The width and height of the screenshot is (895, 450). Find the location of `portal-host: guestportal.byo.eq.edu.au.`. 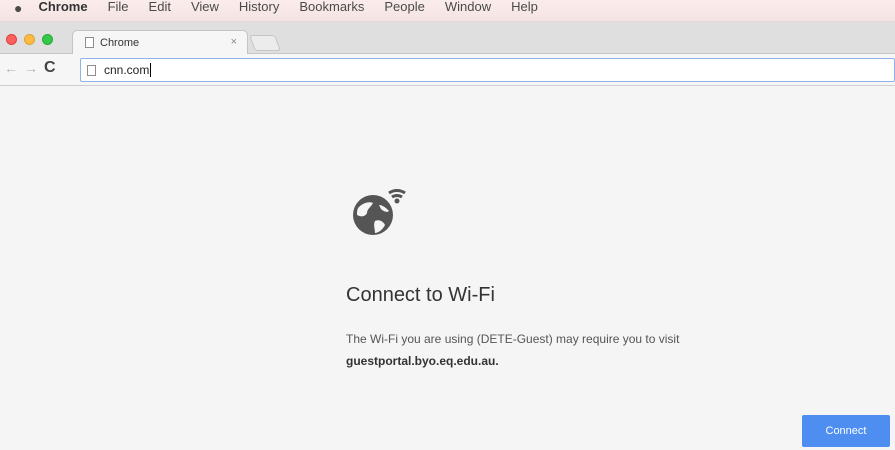

portal-host: guestportal.byo.eq.edu.au. is located at coordinates (422, 361).